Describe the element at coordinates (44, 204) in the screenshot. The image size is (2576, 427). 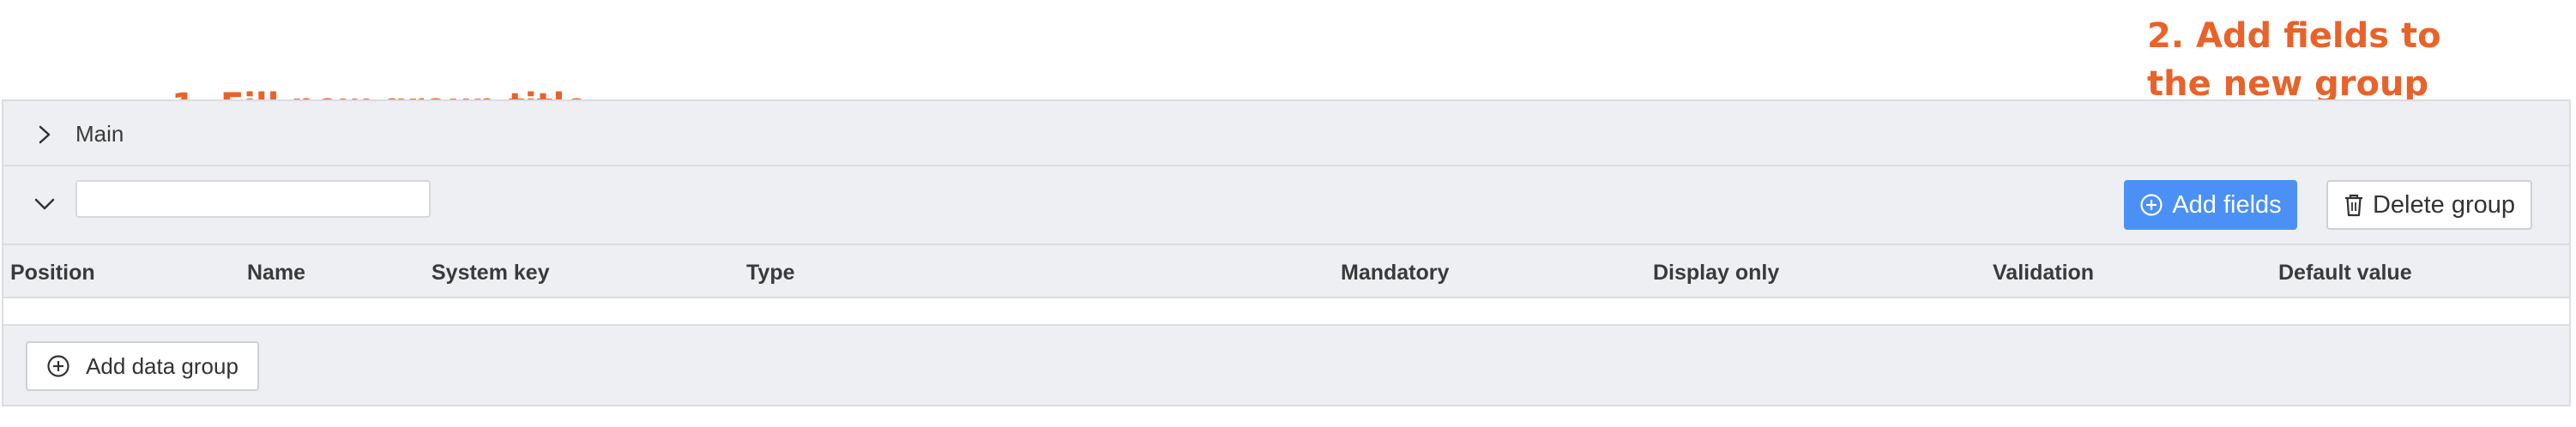
I see `chevron-down-icon` at that location.